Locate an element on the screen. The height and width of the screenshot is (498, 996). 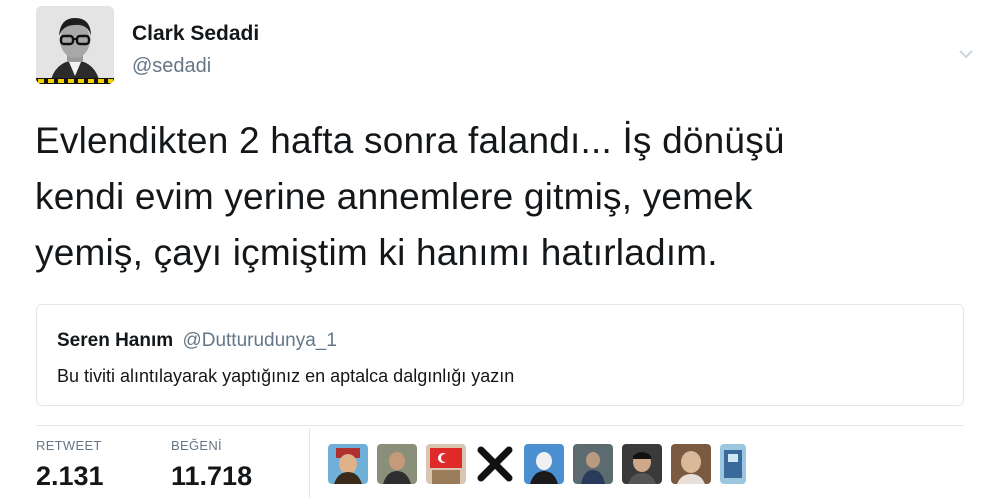
author-handle: @sedadi is located at coordinates (171, 66).